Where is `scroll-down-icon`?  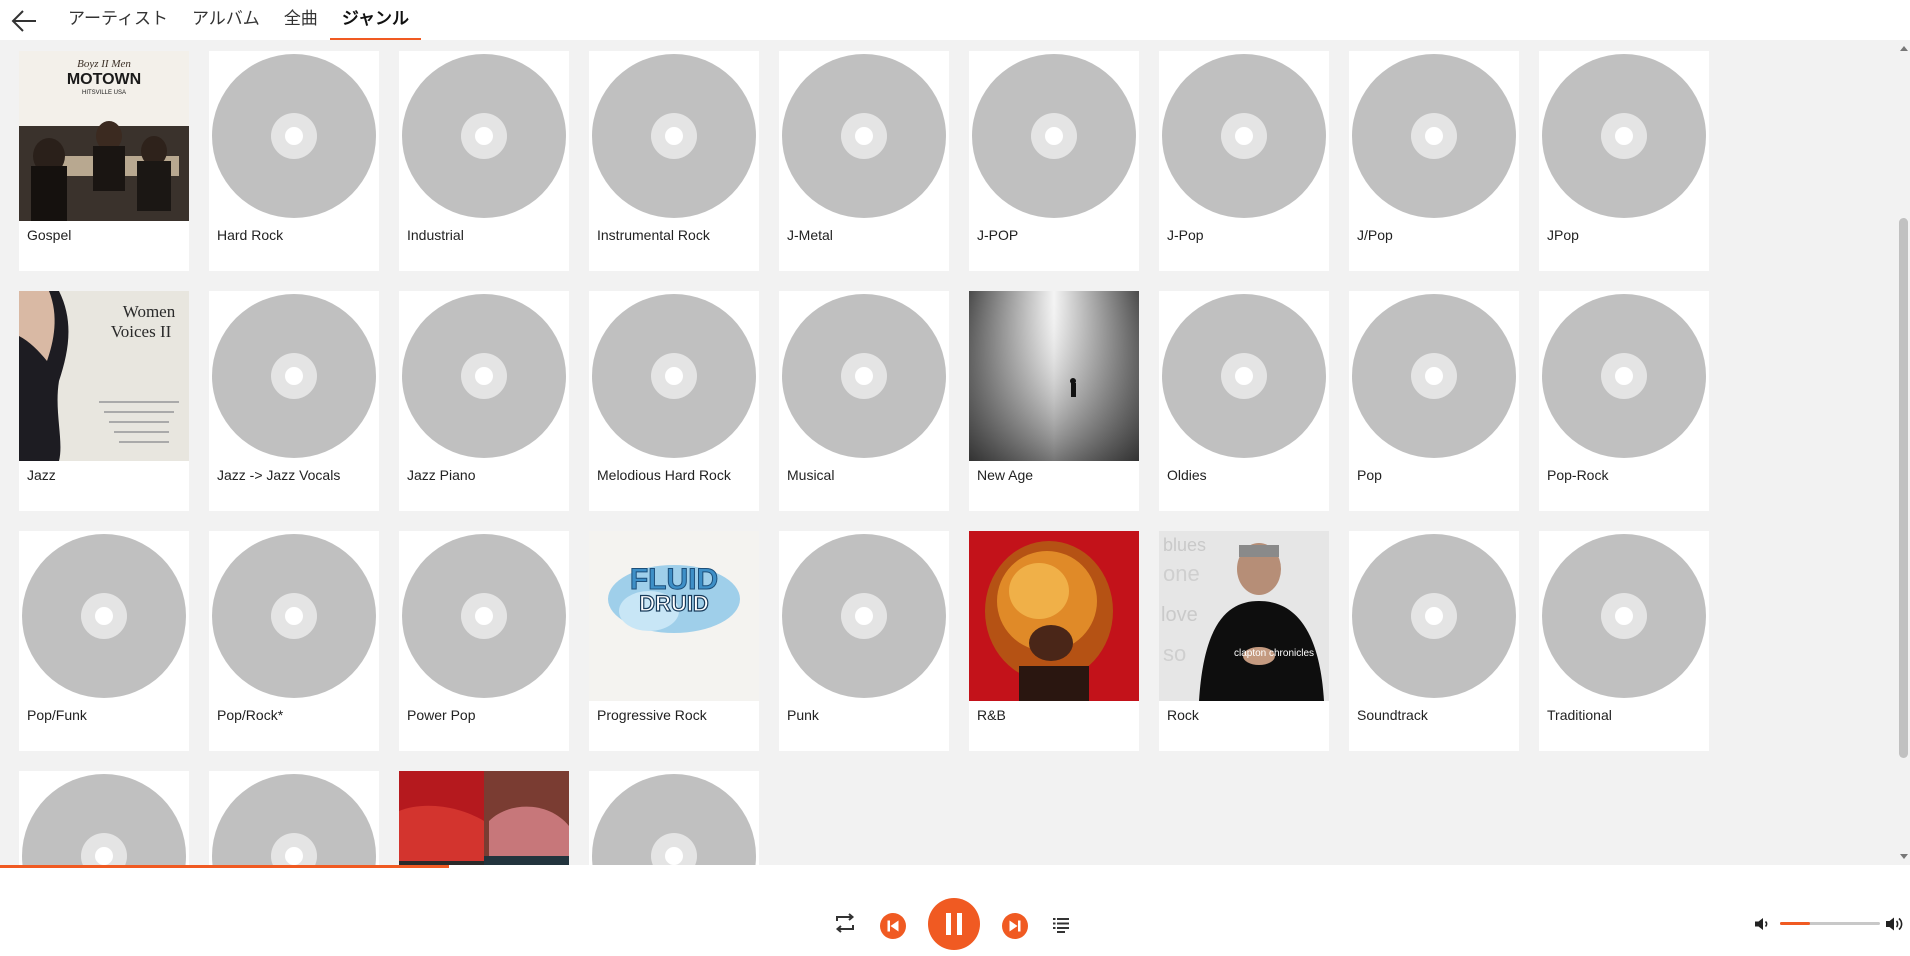 scroll-down-icon is located at coordinates (1904, 856).